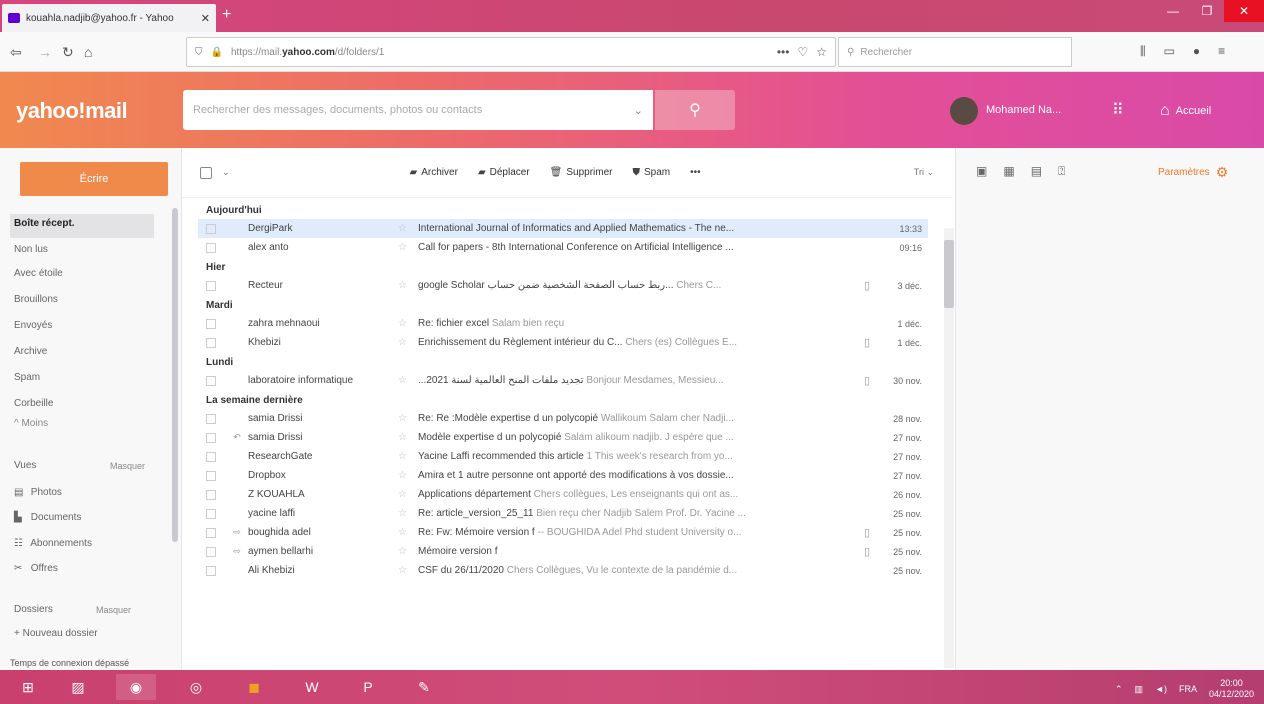 The width and height of the screenshot is (1264, 704). What do you see at coordinates (783, 52) in the screenshot?
I see `page-actions-icon: •••` at bounding box center [783, 52].